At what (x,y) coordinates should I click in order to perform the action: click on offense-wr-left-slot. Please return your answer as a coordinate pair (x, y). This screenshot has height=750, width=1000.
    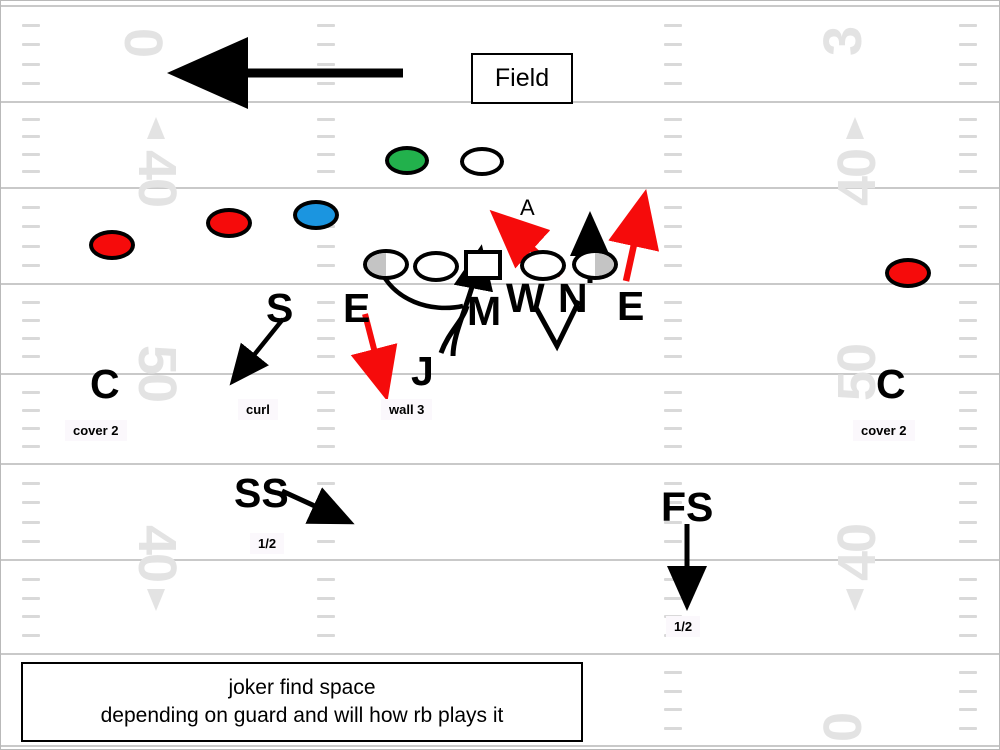
    Looking at the image, I should click on (229, 223).